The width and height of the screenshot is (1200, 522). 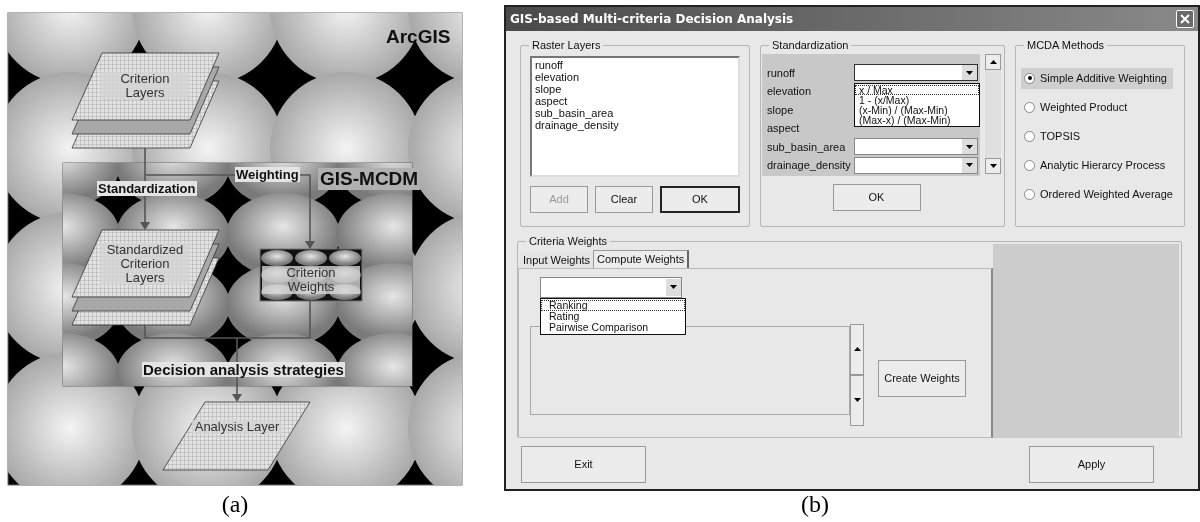 What do you see at coordinates (145, 86) in the screenshot?
I see `node-label: Criterion Layers` at bounding box center [145, 86].